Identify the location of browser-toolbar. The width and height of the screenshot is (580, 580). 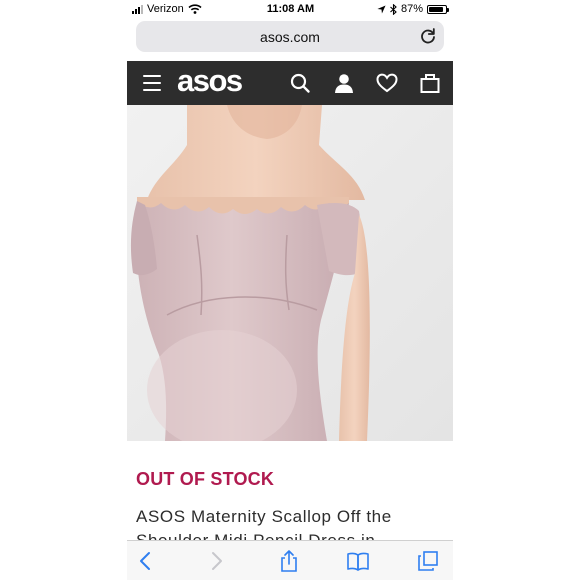
(290, 560).